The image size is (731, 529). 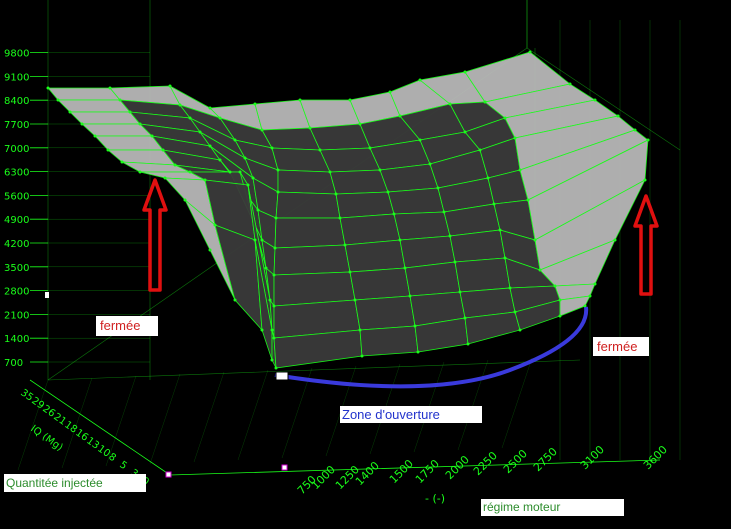 What do you see at coordinates (427, 471) in the screenshot?
I see `x-tick-label: 1750` at bounding box center [427, 471].